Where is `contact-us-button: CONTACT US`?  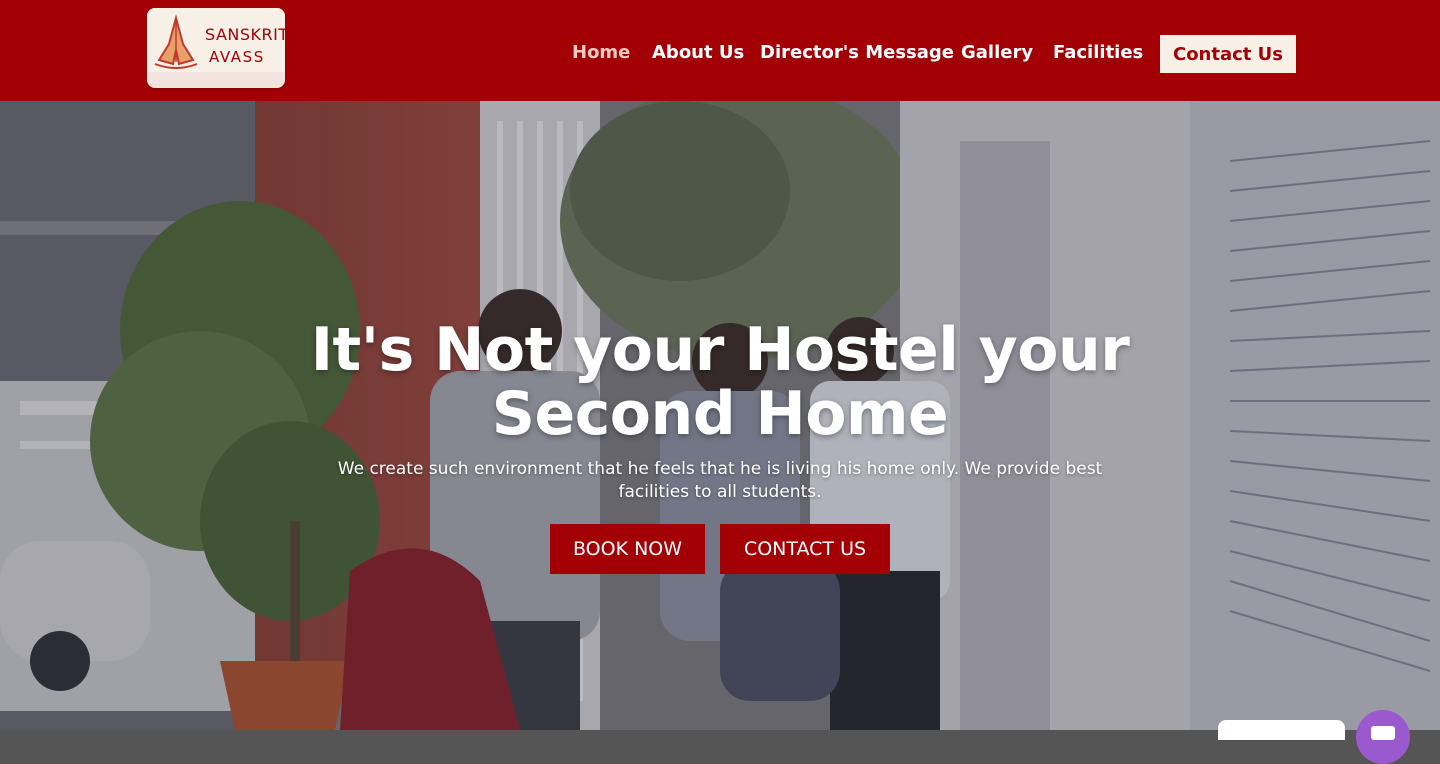 contact-us-button: CONTACT US is located at coordinates (805, 549).